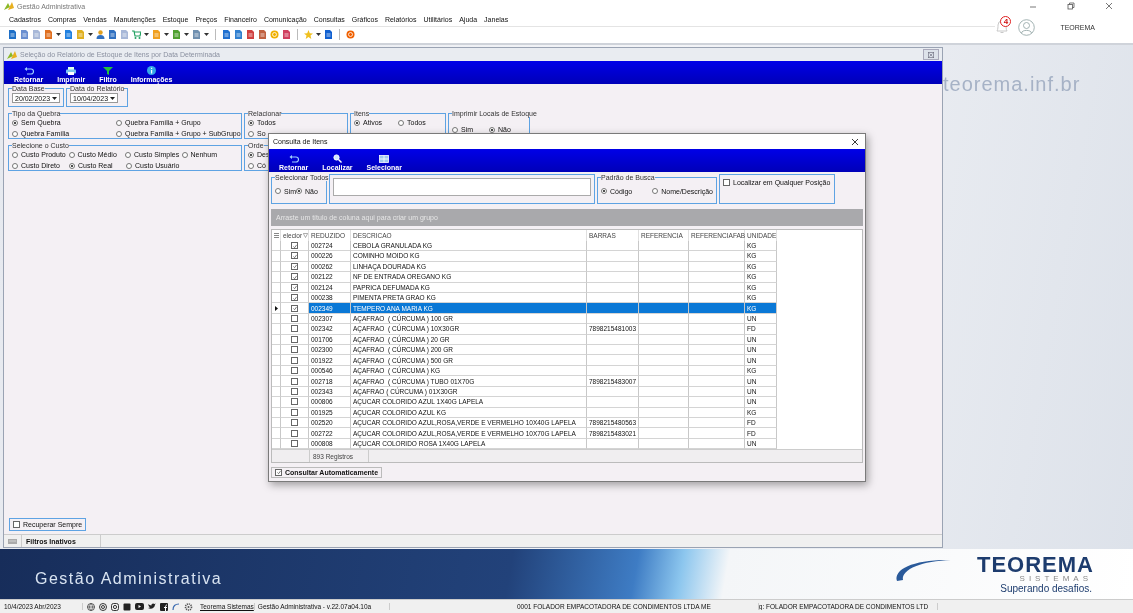  What do you see at coordinates (856, 141) in the screenshot?
I see `close-button` at bounding box center [856, 141].